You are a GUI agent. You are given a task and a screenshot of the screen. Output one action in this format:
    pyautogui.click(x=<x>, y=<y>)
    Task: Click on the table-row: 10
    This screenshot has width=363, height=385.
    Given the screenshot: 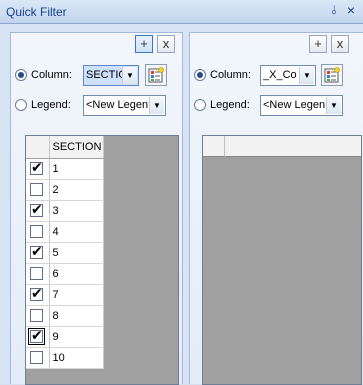 What is the action you would take?
    pyautogui.click(x=65, y=358)
    